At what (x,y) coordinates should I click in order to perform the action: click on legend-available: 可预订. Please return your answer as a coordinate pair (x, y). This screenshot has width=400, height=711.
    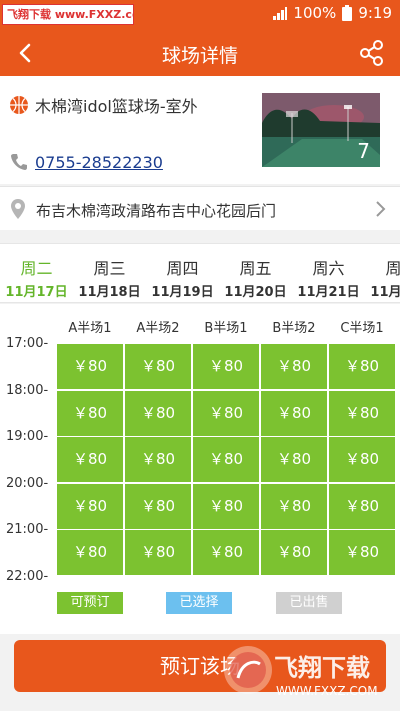
    Looking at the image, I should click on (90, 603).